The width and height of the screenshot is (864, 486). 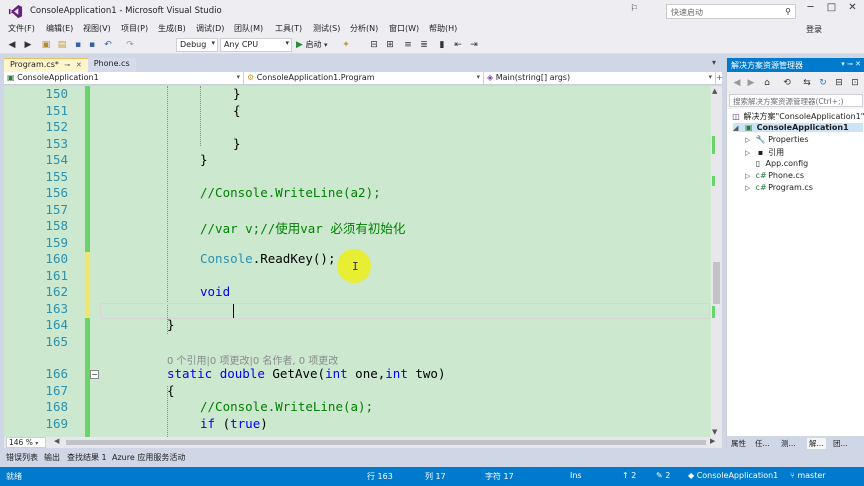 I want to click on menu-team: 团队(M), so click(x=248, y=28).